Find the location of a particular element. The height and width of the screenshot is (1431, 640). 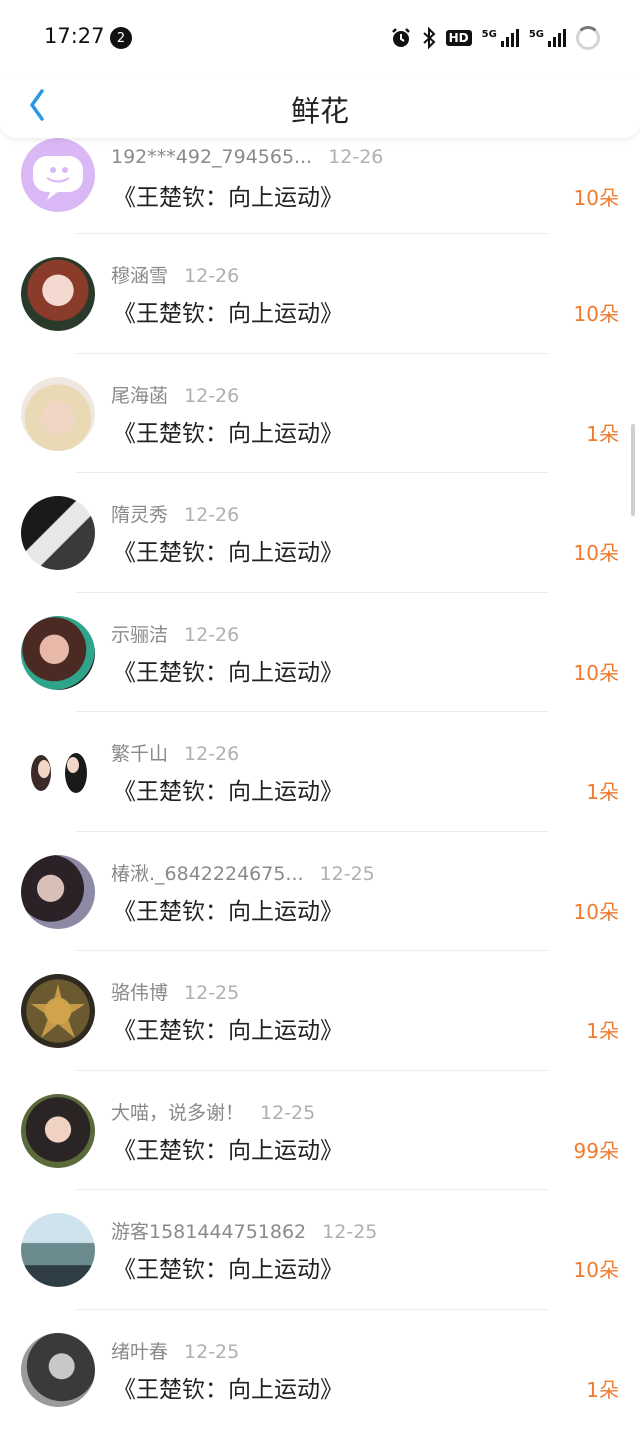

item-meta: 游客1581444751862 12-25 is located at coordinates (244, 1230).